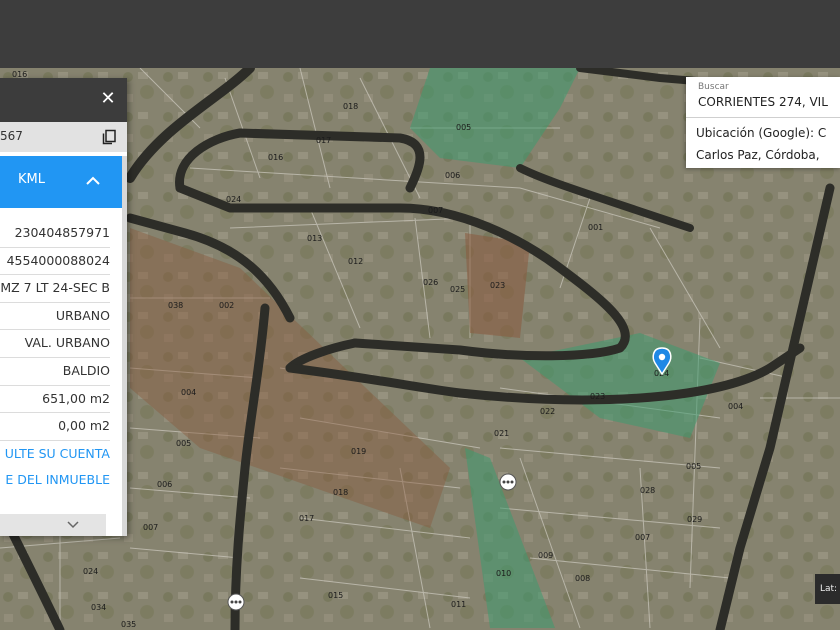 The image size is (840, 630). Describe the element at coordinates (55, 427) in the screenshot. I see `attribute-value: 0,00 m2` at that location.